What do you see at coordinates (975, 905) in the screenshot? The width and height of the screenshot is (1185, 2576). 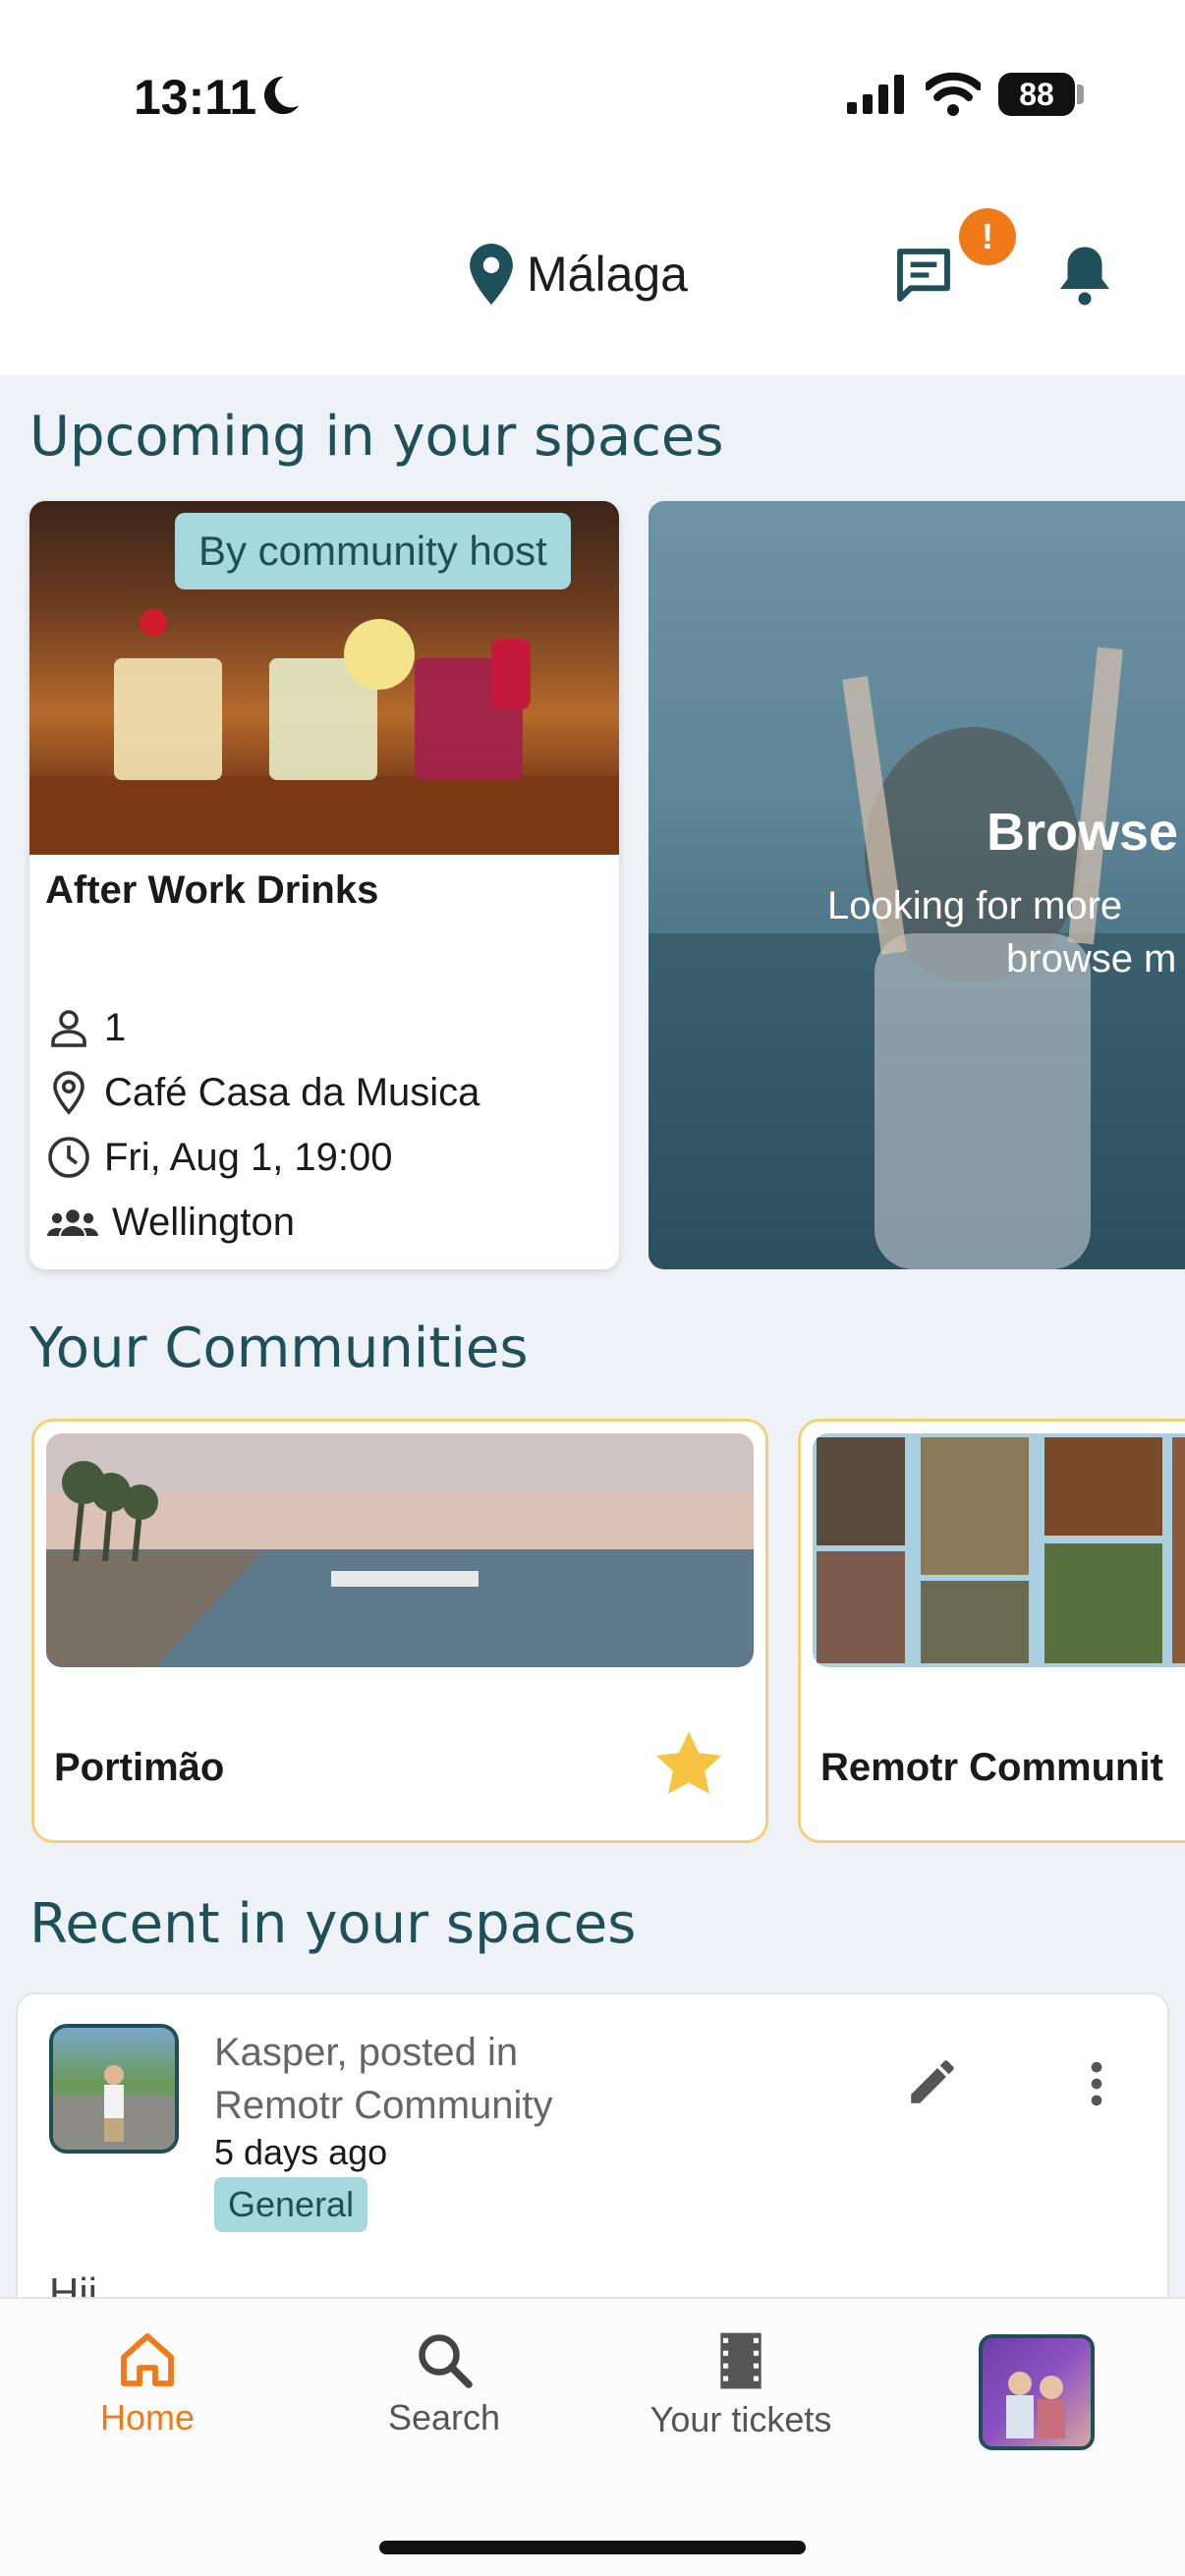 I see `browse-subtitle-line1: Looking for more` at bounding box center [975, 905].